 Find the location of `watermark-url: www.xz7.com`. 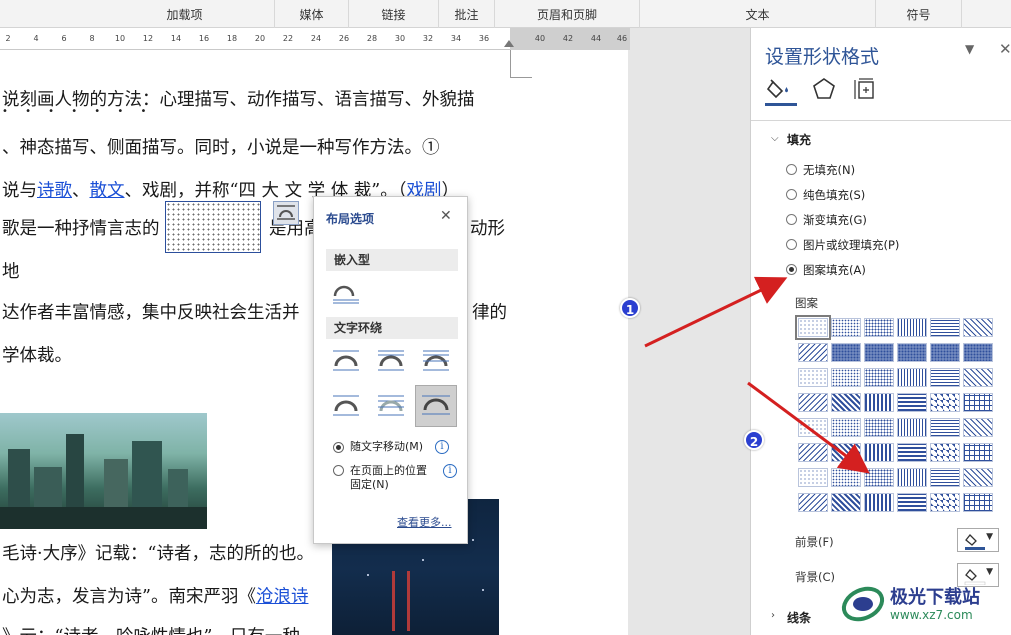

watermark-url: www.xz7.com is located at coordinates (931, 615).